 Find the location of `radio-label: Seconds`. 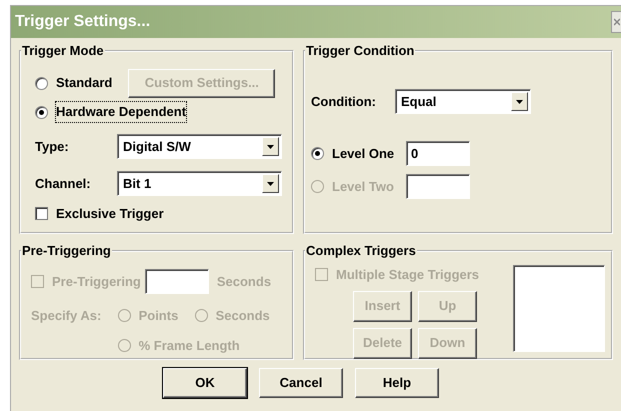

radio-label: Seconds is located at coordinates (243, 316).